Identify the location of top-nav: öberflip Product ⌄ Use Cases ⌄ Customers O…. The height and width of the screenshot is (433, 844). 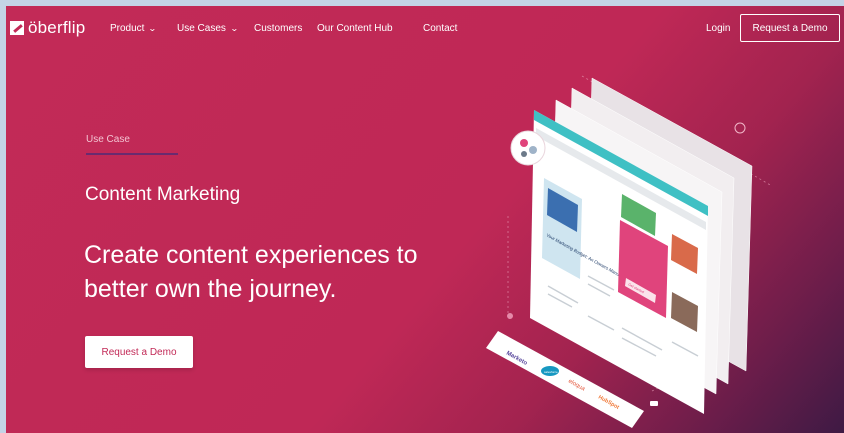
(425, 29).